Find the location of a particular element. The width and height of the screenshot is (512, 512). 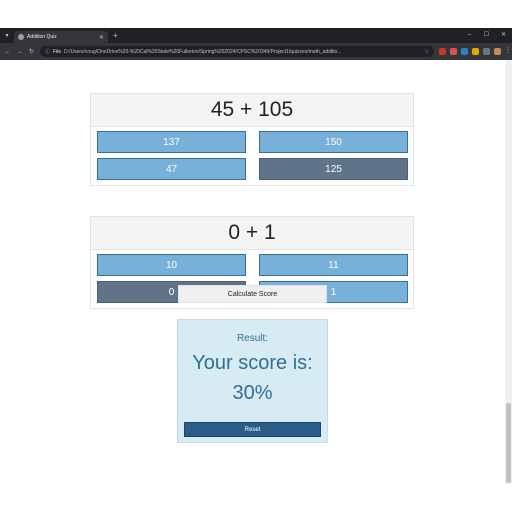

page-favicon-icon is located at coordinates (21, 37).